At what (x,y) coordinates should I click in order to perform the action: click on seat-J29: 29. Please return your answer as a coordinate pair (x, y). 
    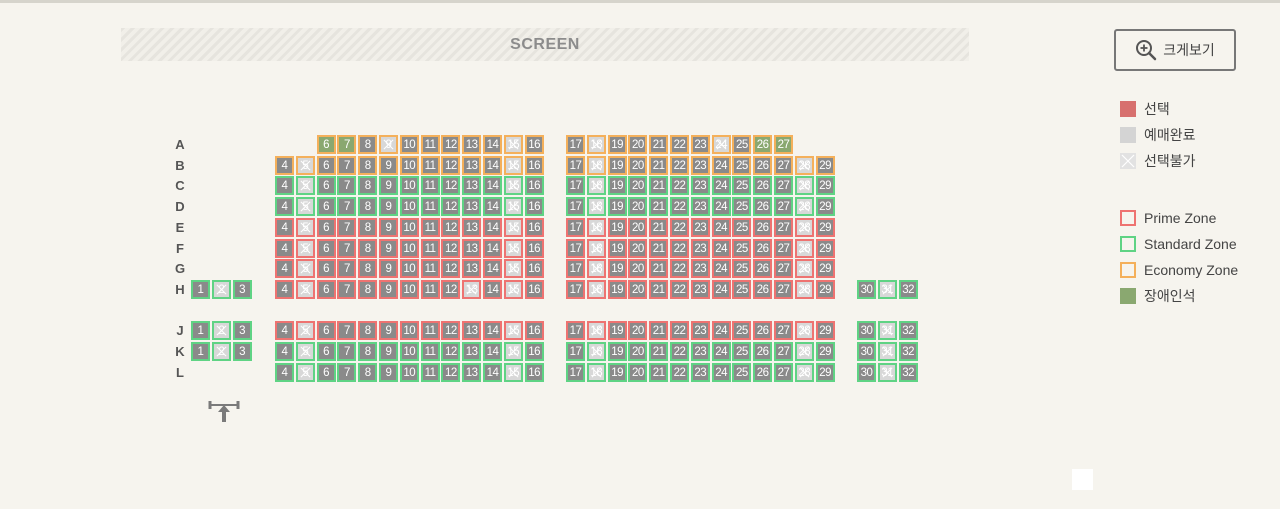
    Looking at the image, I should click on (825, 330).